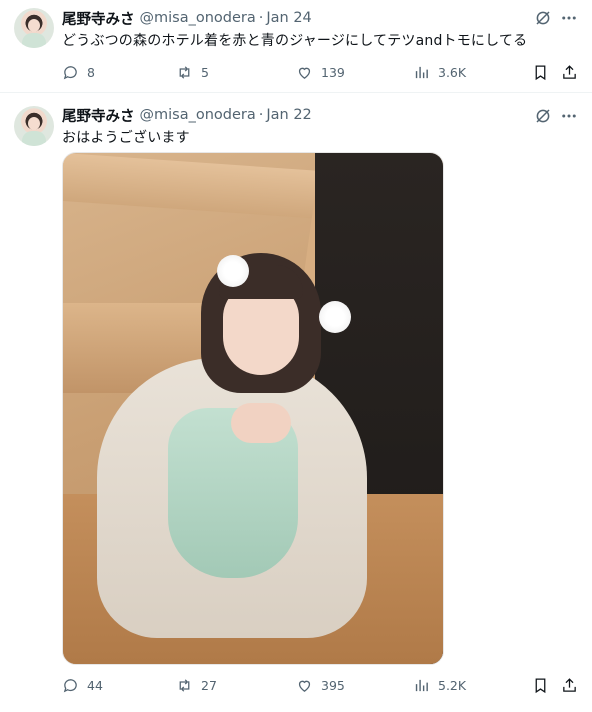 This screenshot has height=712, width=592. I want to click on repost-button: 5, so click(192, 72).